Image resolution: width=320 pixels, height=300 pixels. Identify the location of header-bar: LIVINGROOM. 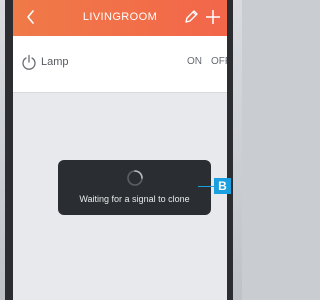
(120, 18).